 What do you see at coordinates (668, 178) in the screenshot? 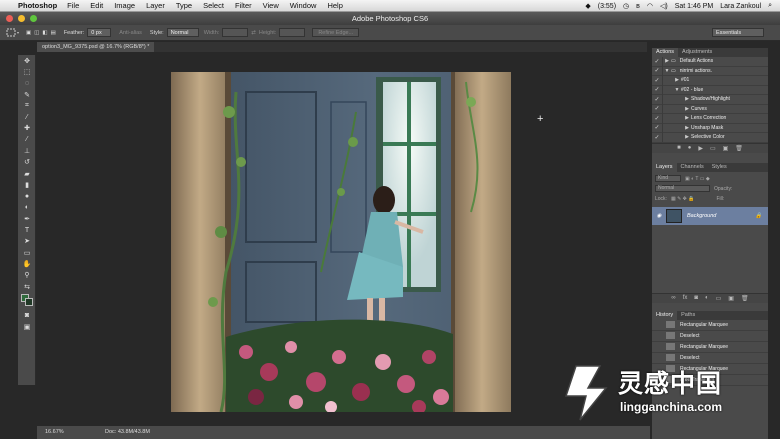
I see `layer-filter-select: Kind` at bounding box center [668, 178].